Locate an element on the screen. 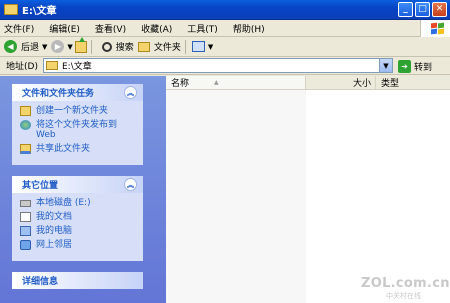 Image resolution: width=450 pixels, height=303 pixels. place-label: 我的电脑 is located at coordinates (54, 231).